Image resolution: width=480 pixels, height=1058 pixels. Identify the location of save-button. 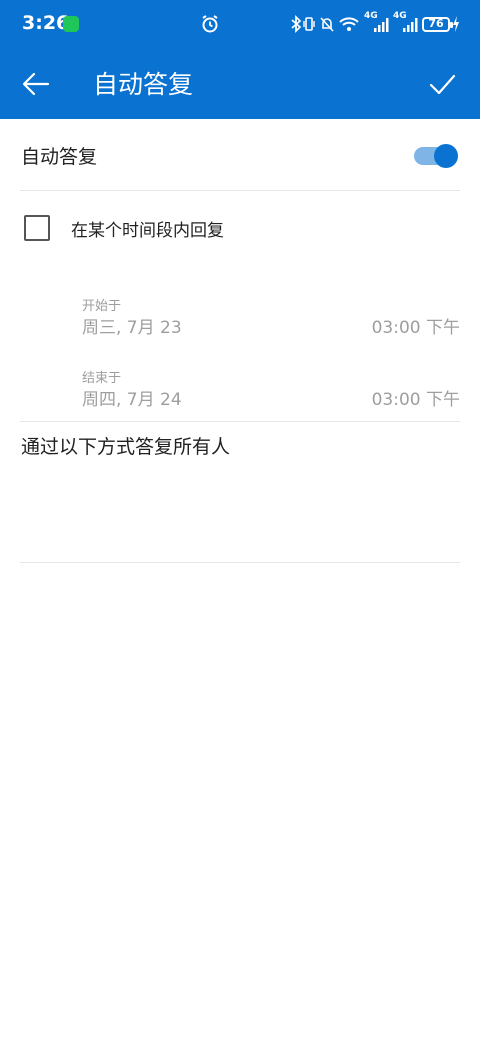
(442, 84).